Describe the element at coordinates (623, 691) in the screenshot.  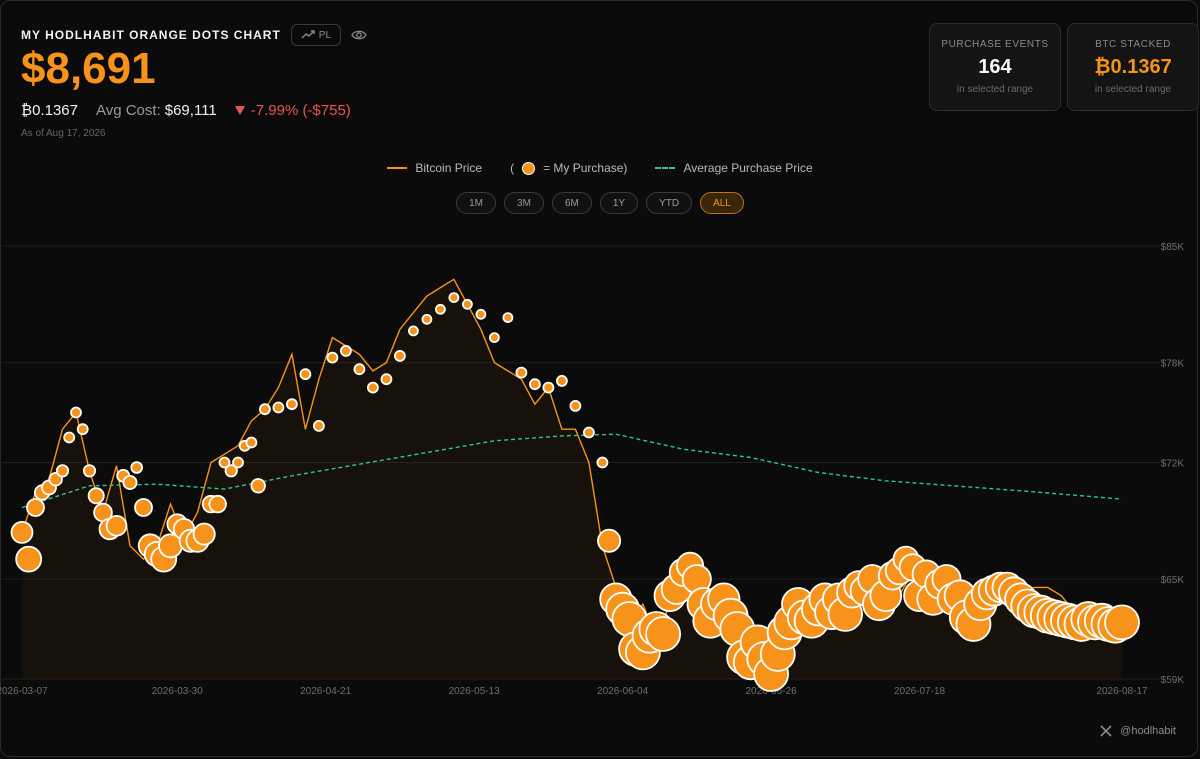
I see `x-tick-label: 2026-06-04` at that location.